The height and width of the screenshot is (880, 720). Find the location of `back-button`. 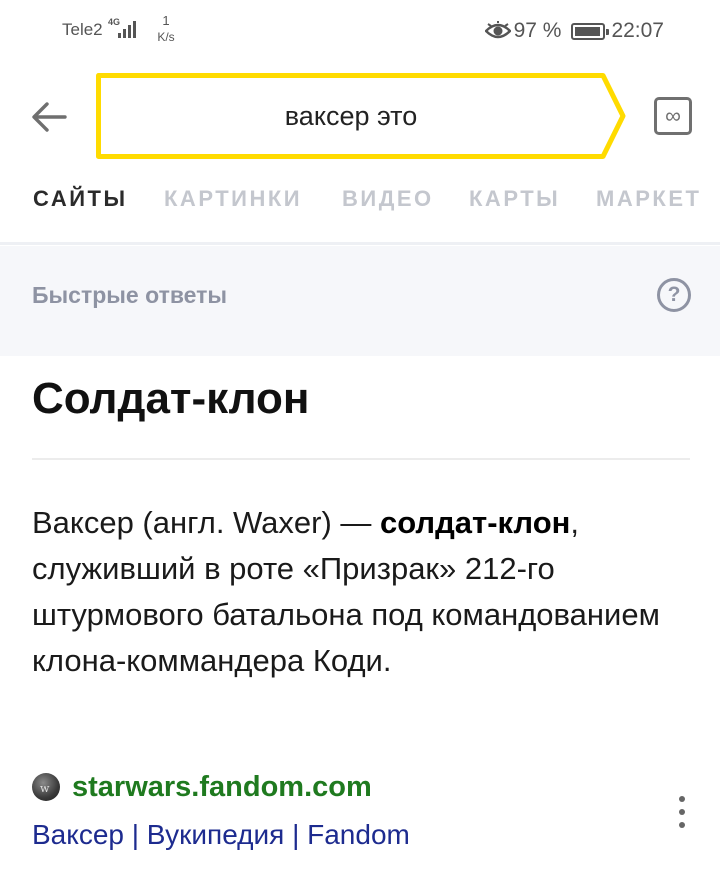

back-button is located at coordinates (49, 117).